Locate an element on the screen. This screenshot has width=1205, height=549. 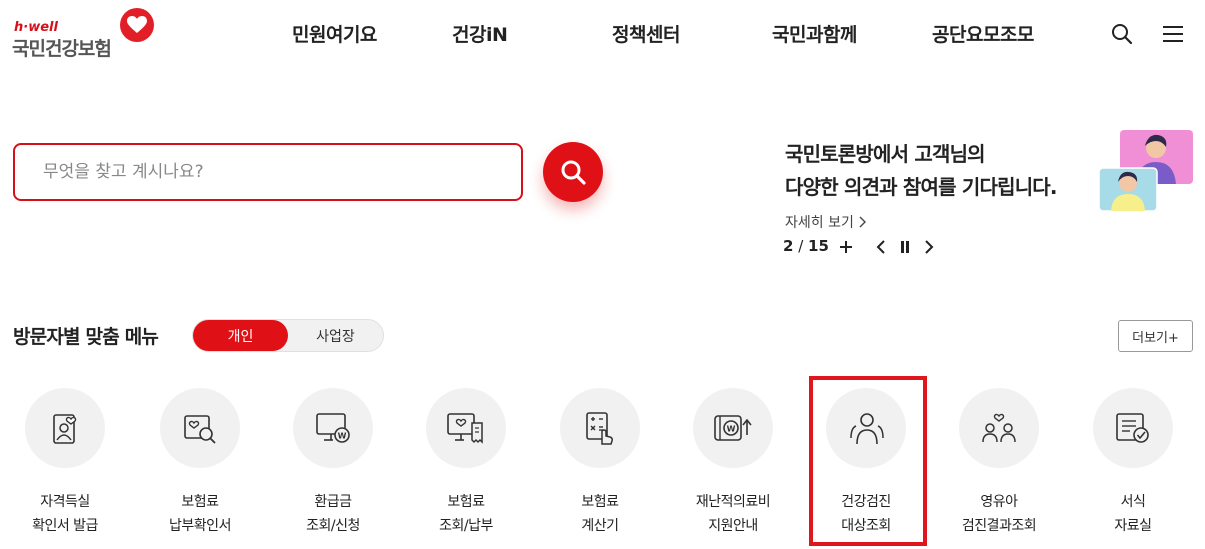
hamburger-menu-icon is located at coordinates (1173, 34).